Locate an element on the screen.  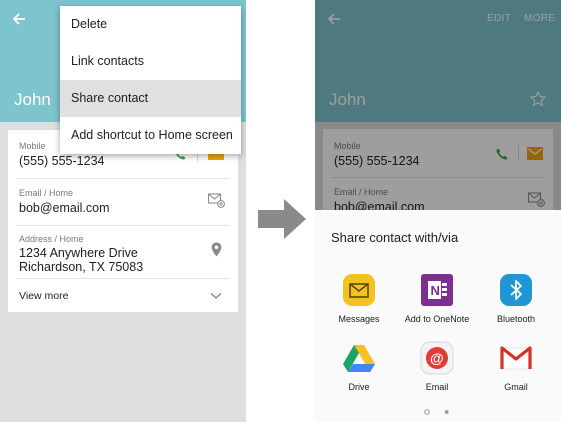
app-label: Bluetooth is located at coordinates (516, 319).